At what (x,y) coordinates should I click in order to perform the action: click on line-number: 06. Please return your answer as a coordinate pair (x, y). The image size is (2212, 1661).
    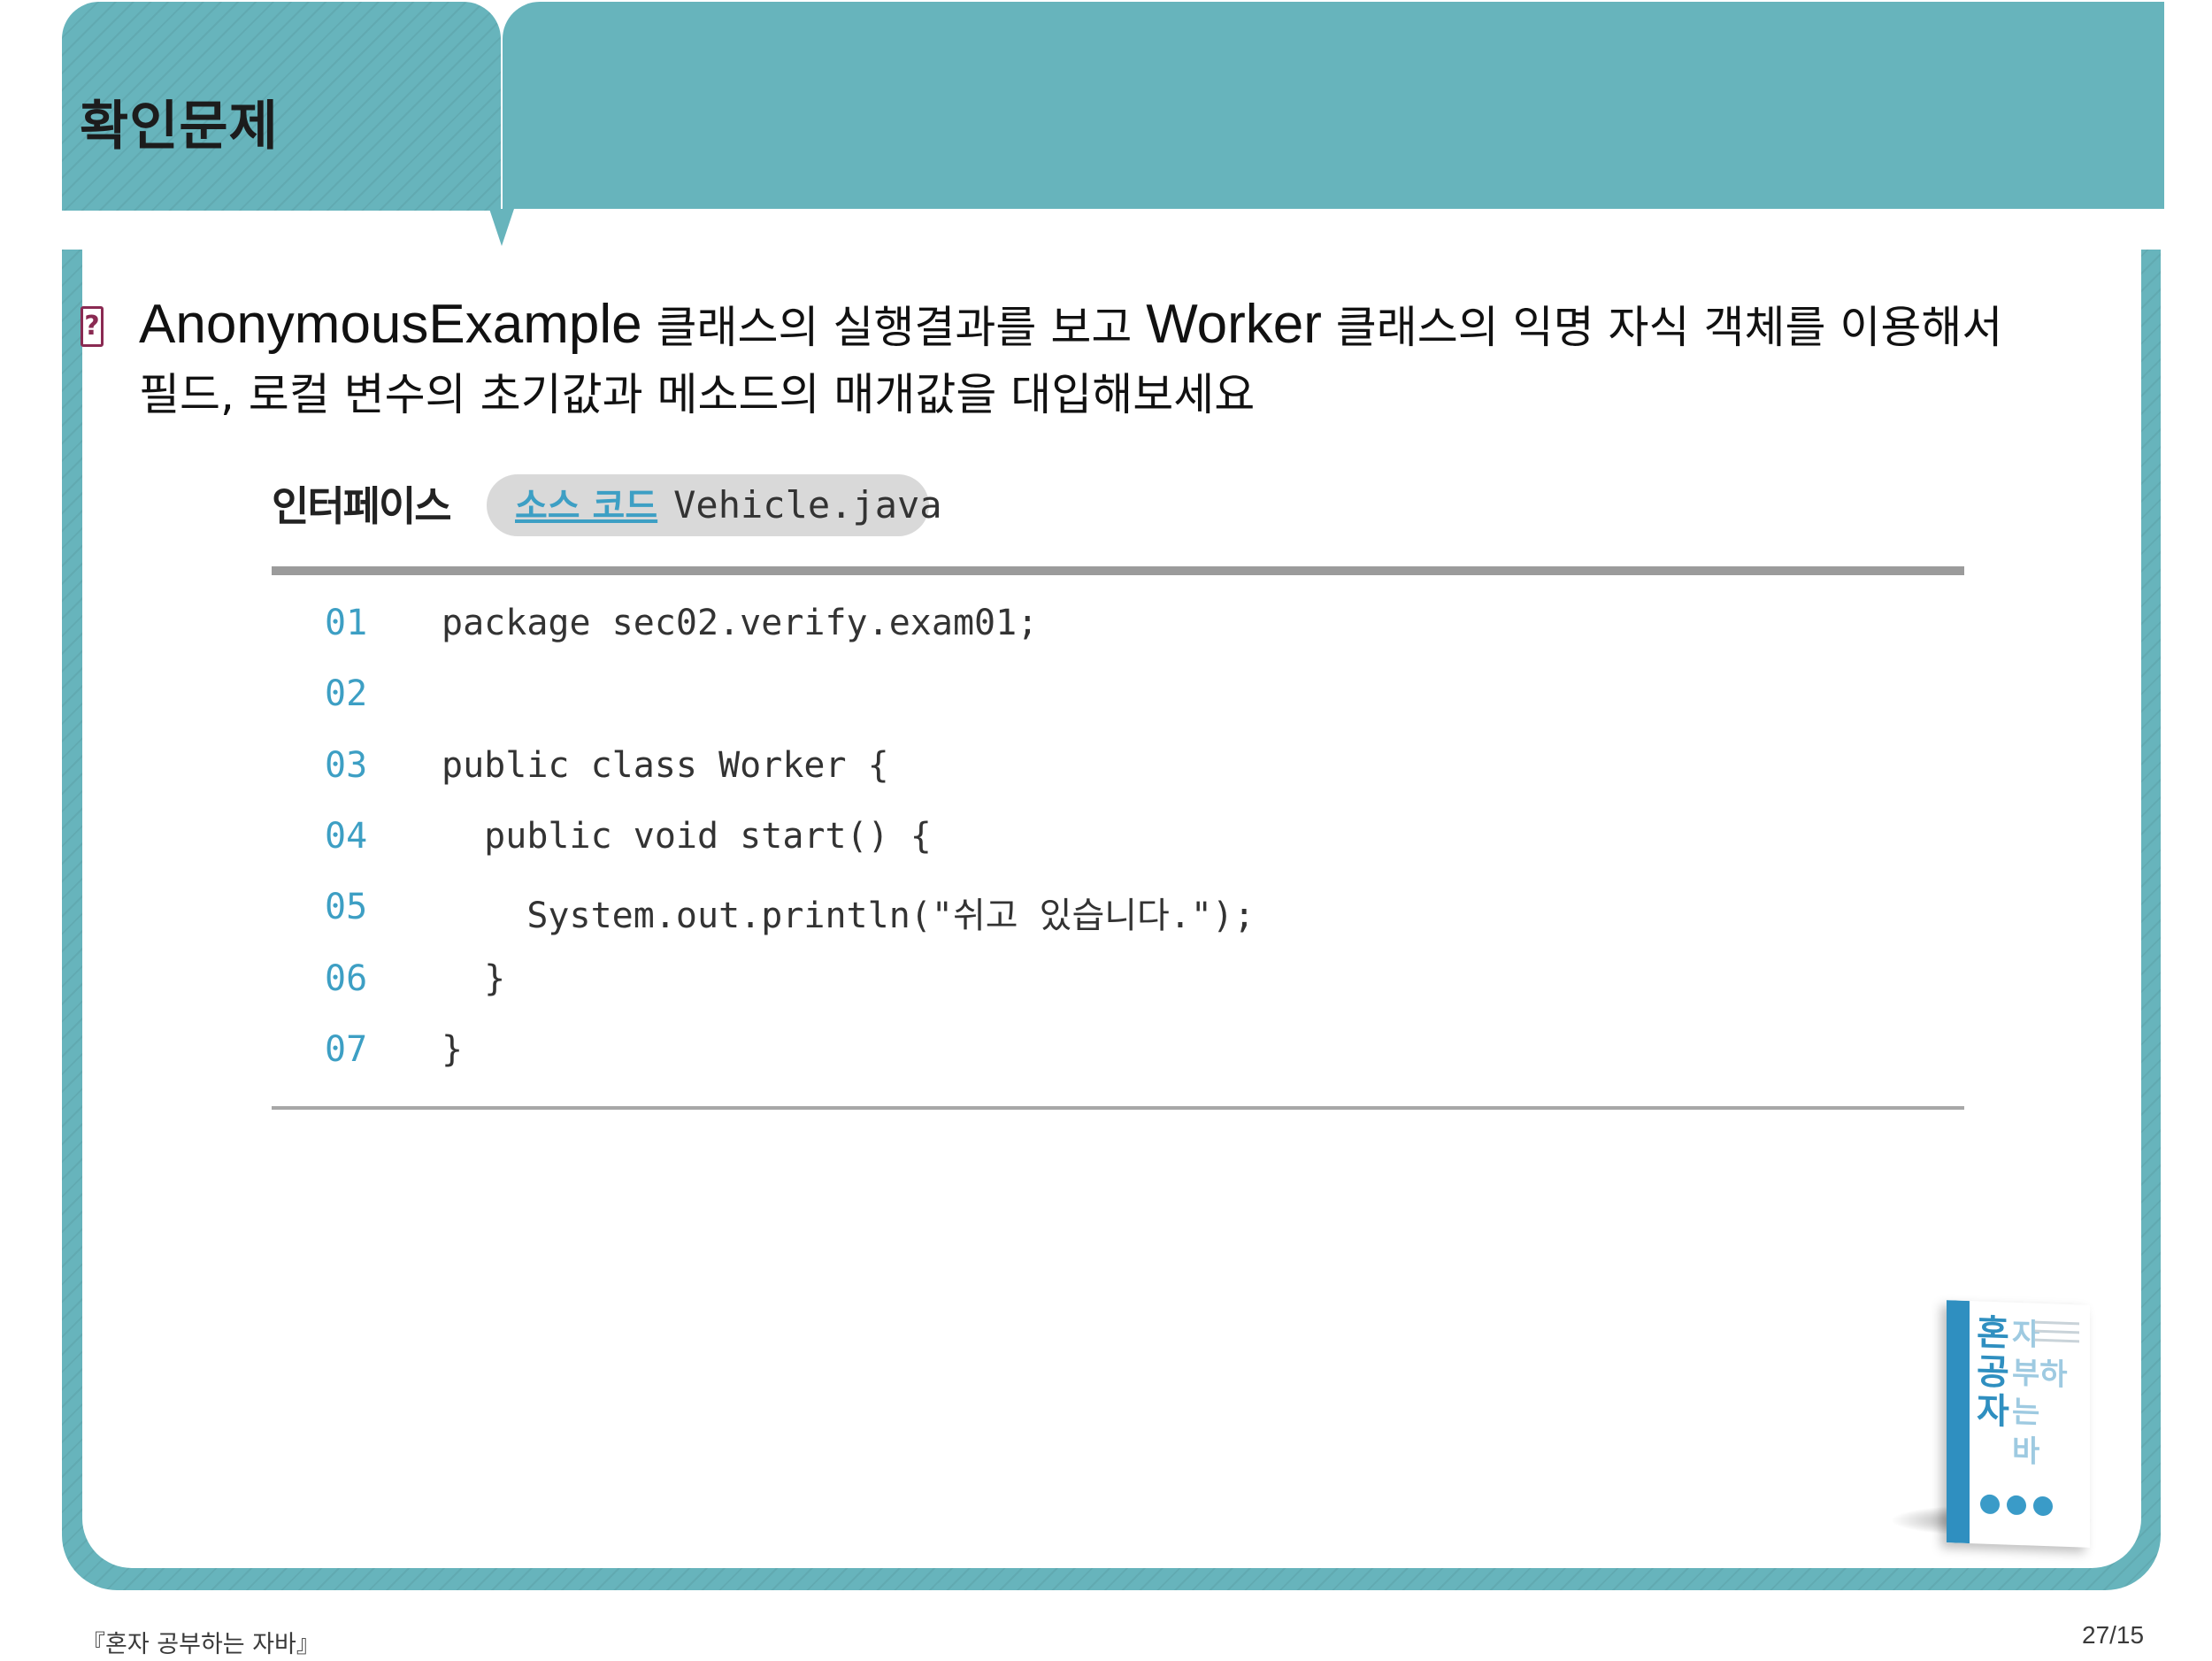
    Looking at the image, I should click on (347, 978).